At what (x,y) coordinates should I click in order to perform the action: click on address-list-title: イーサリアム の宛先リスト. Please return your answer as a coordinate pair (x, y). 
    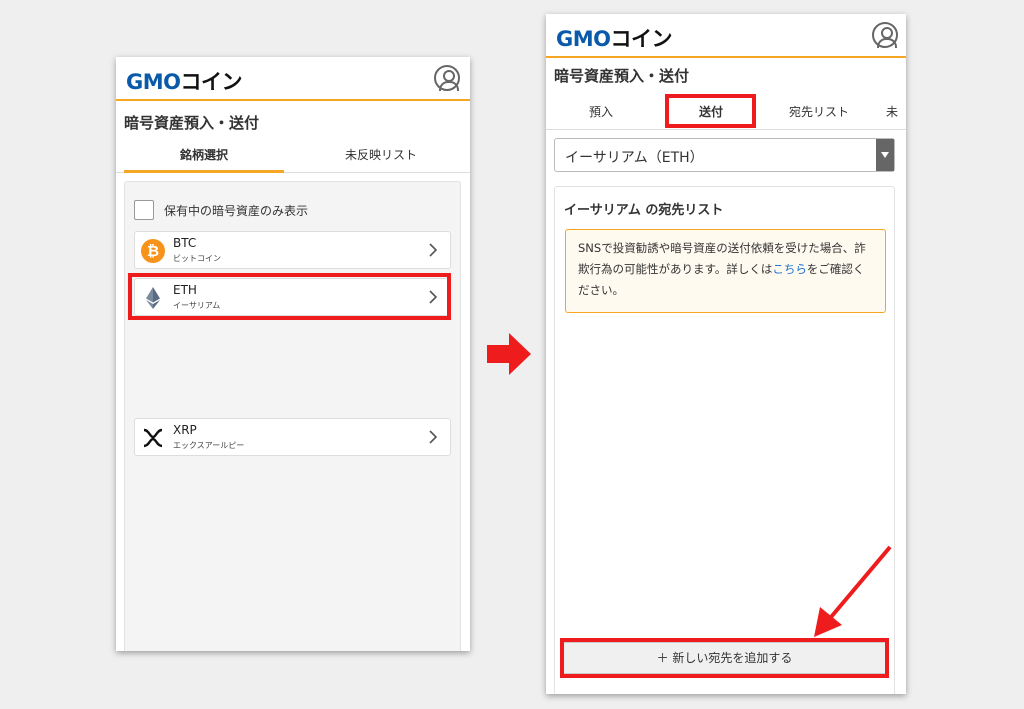
    Looking at the image, I should click on (644, 210).